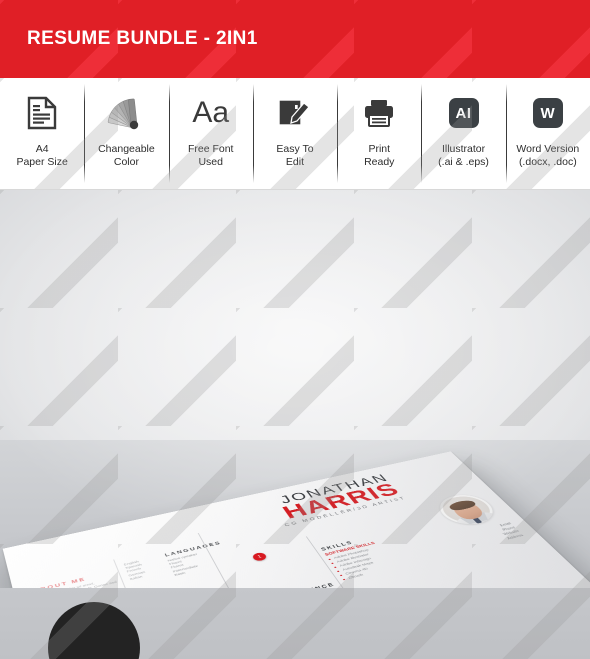 The image size is (590, 659). Describe the element at coordinates (42, 162) in the screenshot. I see `feature-label-line2: Paper Size` at that location.